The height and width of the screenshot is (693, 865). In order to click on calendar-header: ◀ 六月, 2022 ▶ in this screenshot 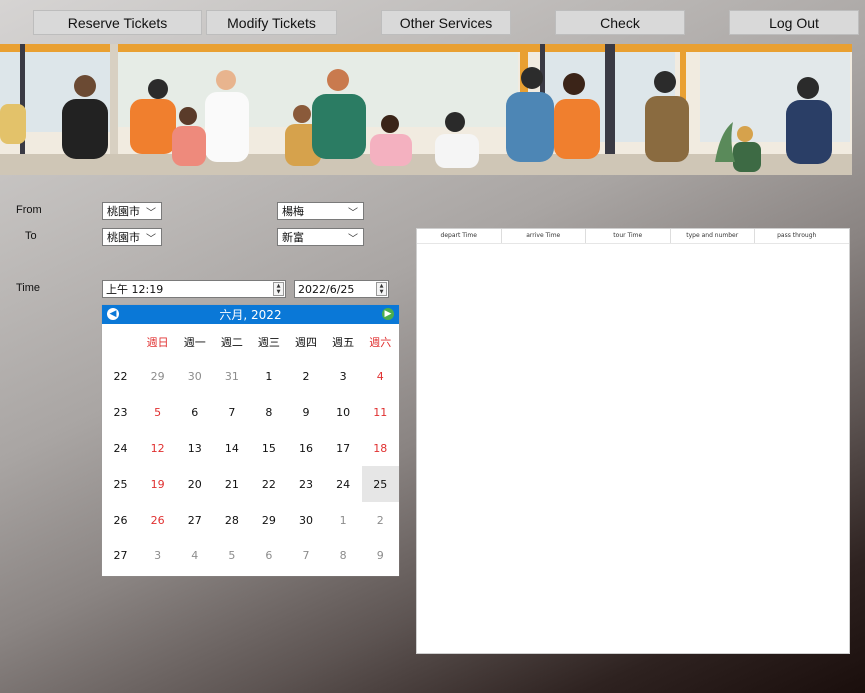, I will do `click(250, 314)`.